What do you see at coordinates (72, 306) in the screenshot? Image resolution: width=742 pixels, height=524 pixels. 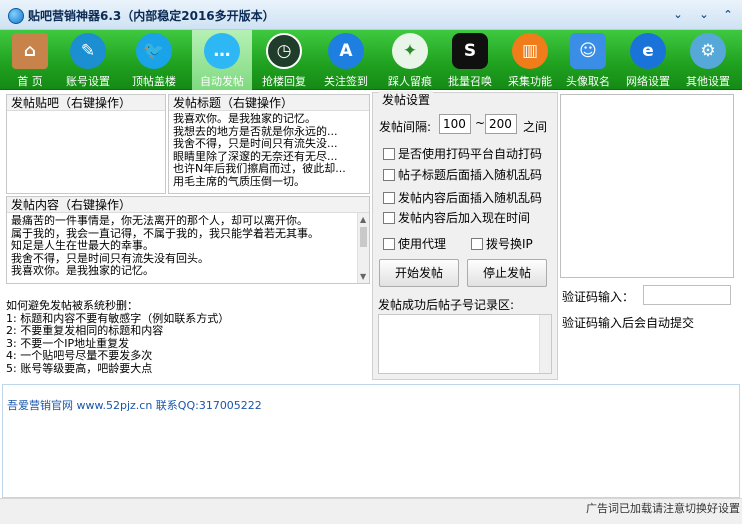 I see `tips-title: 如何避免发帖被系统秒删：` at bounding box center [72, 306].